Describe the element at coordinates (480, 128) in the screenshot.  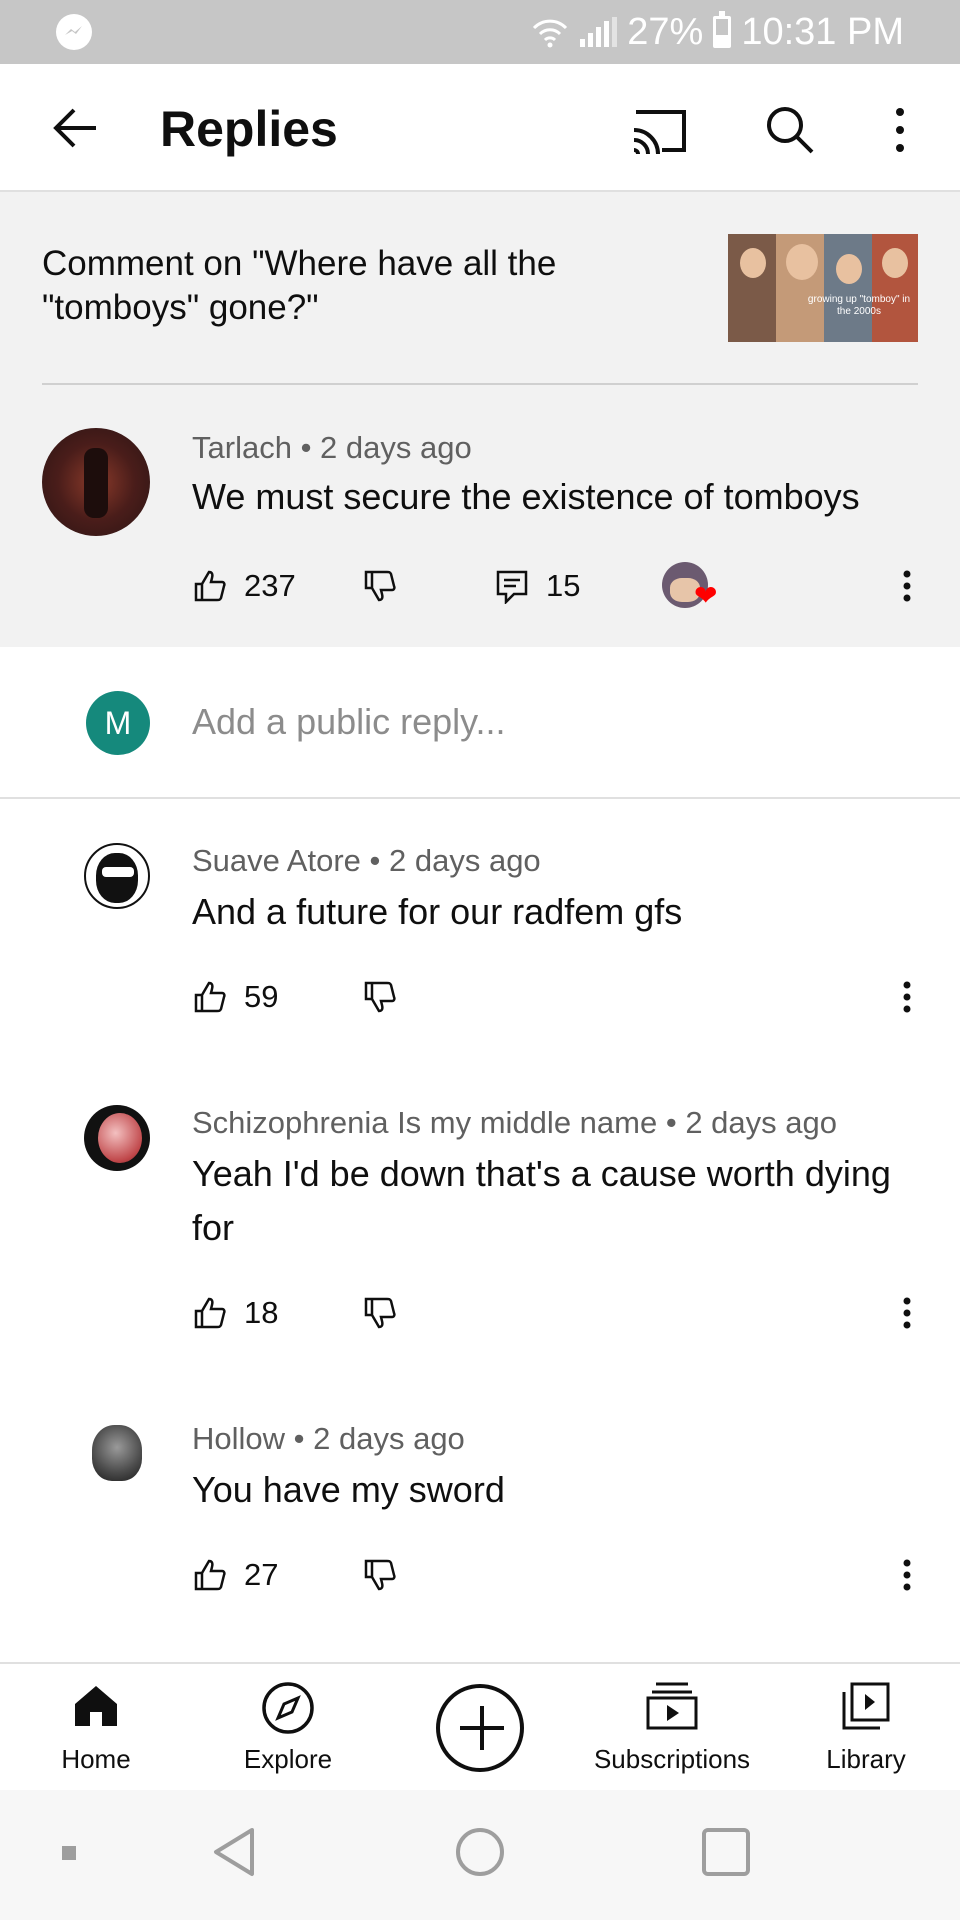
I see `app-bar: Replies` at that location.